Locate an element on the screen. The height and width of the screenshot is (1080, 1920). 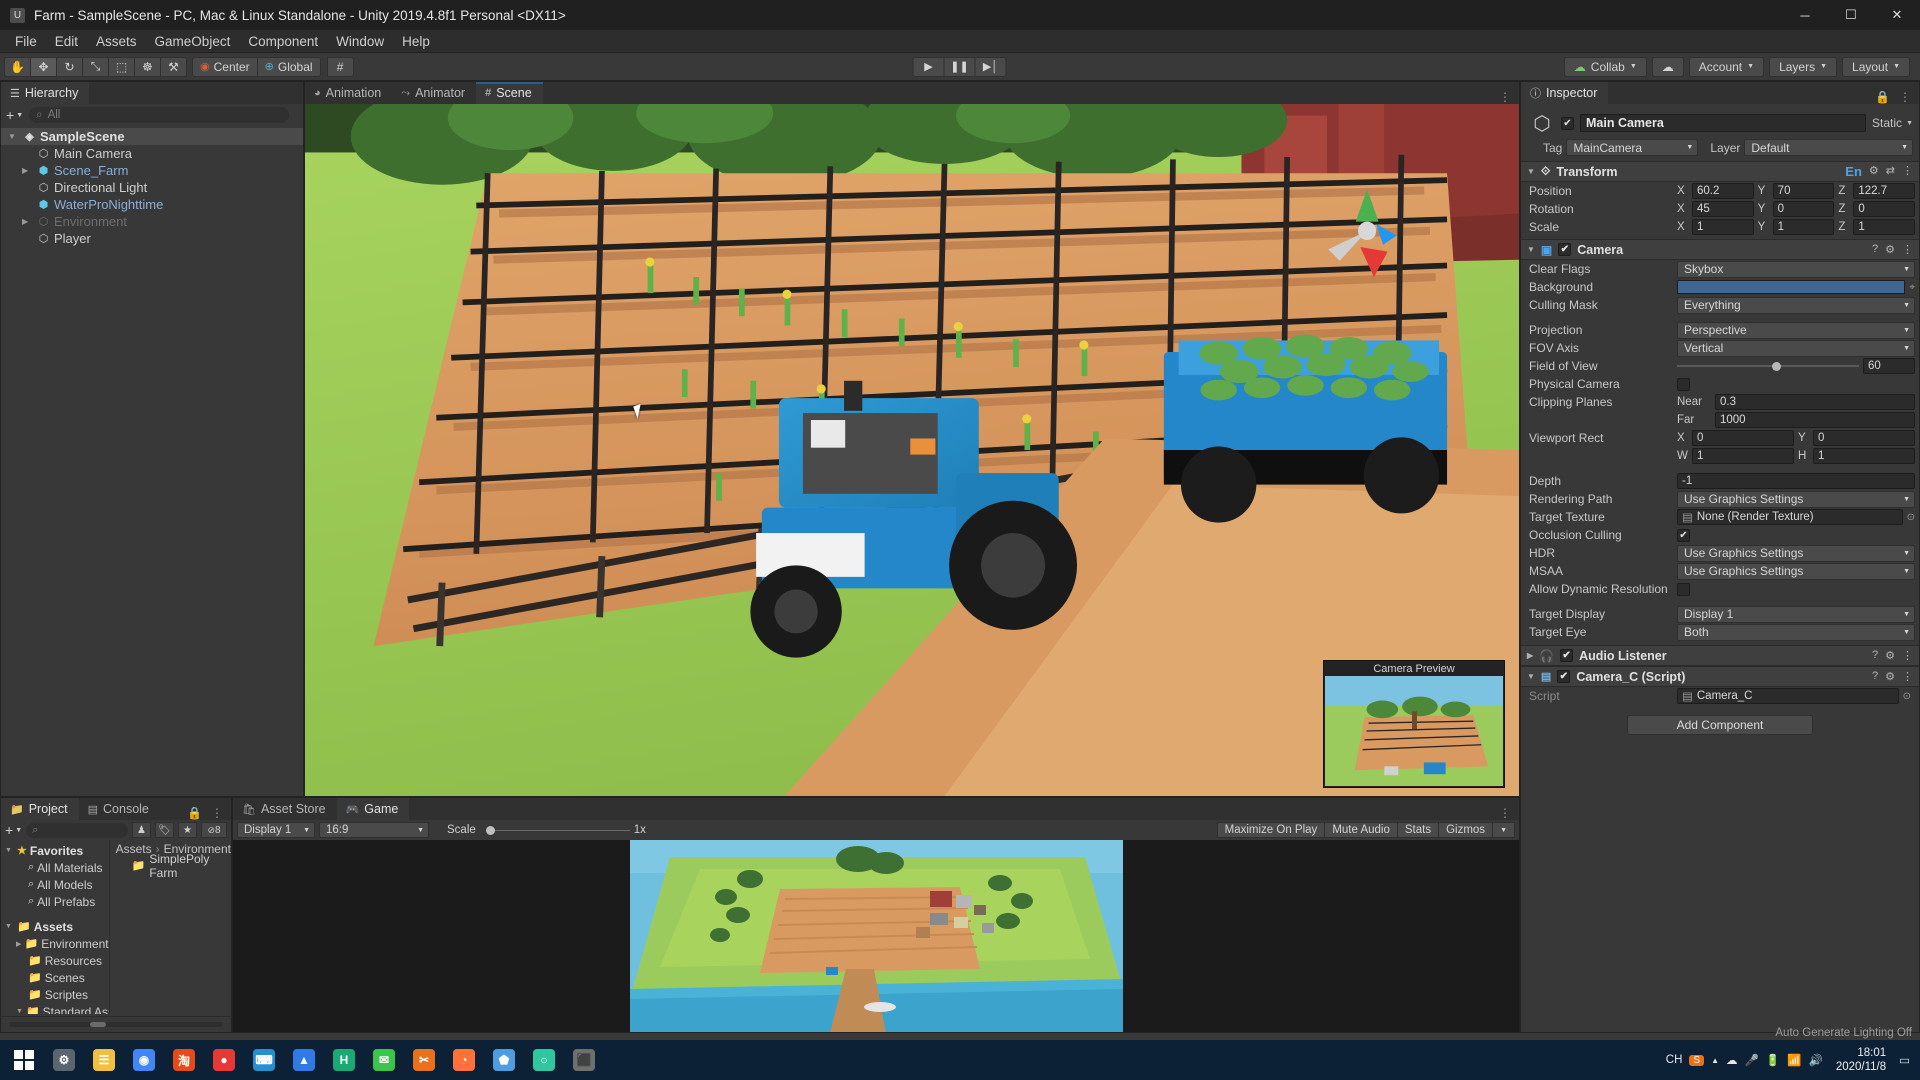
chevron-up-icon: ▲ is located at coordinates (1715, 1060).